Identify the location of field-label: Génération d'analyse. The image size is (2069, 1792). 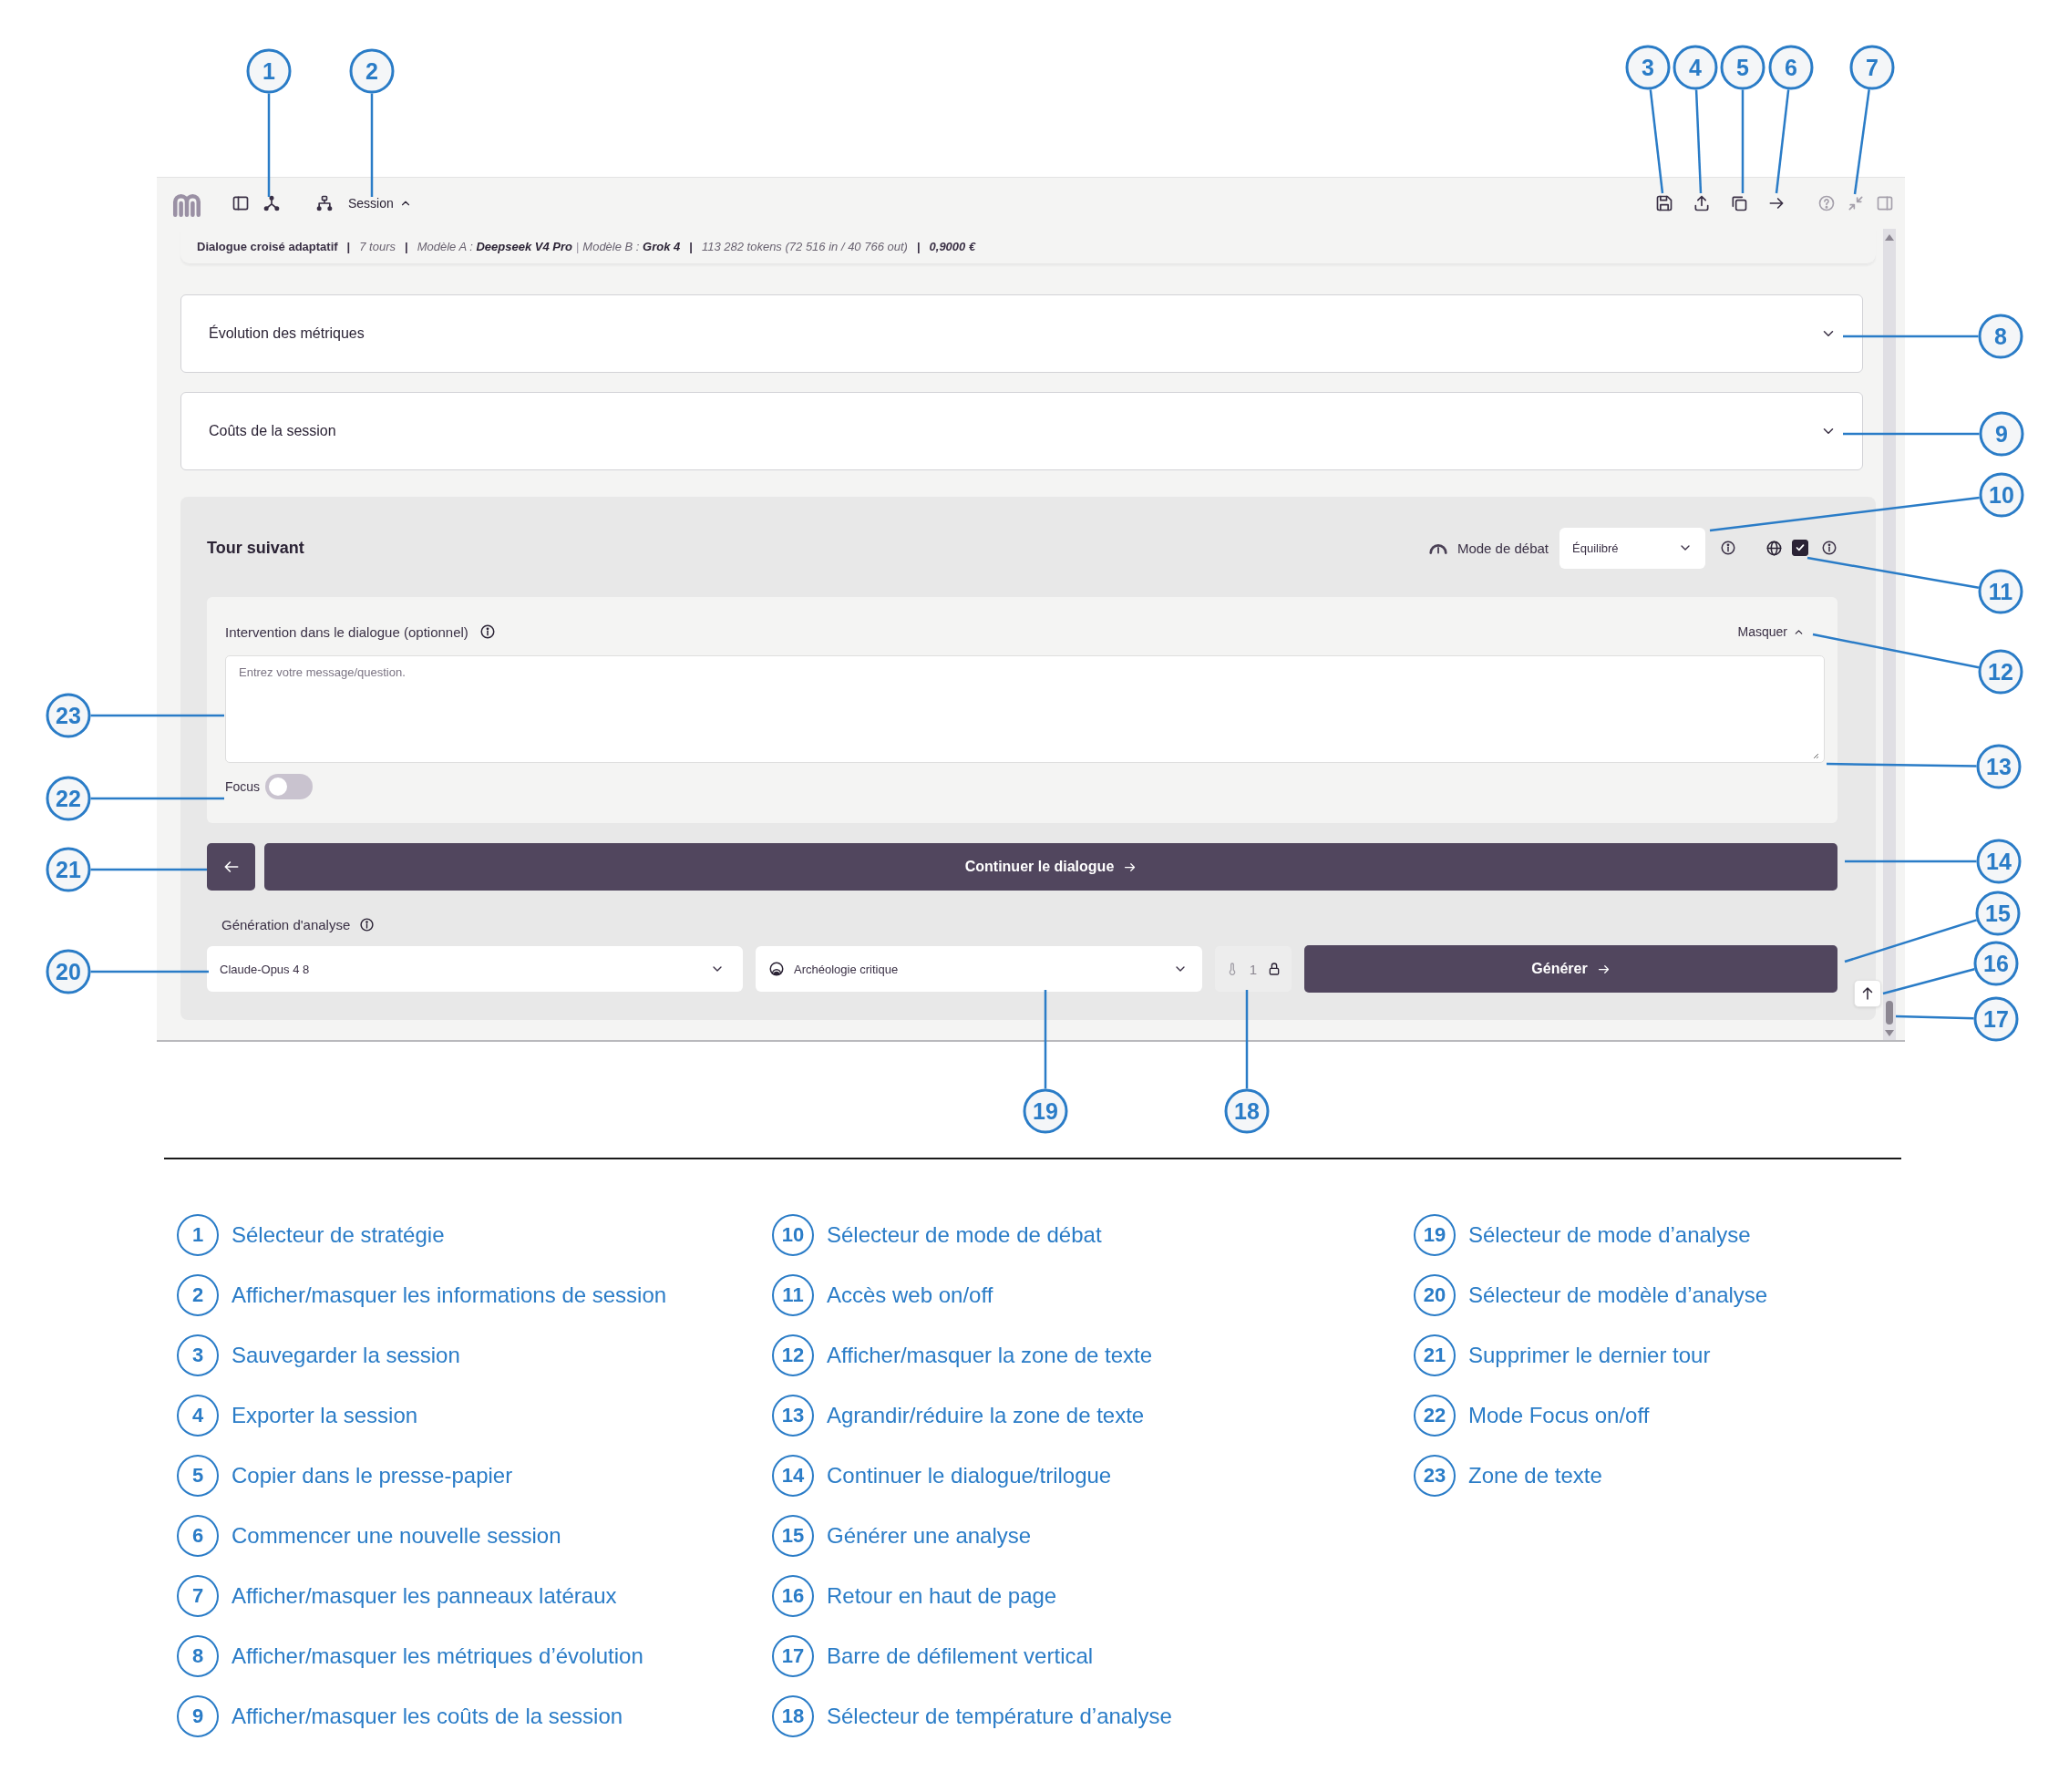
(286, 924).